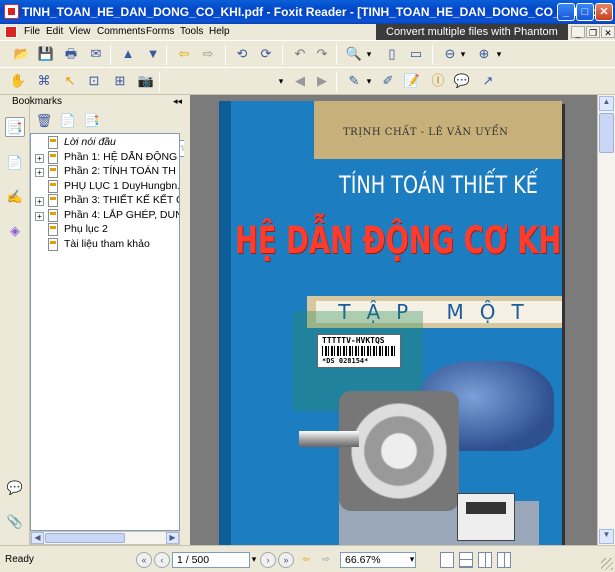 The width and height of the screenshot is (615, 572). Describe the element at coordinates (607, 564) in the screenshot. I see `resize-grip` at that location.